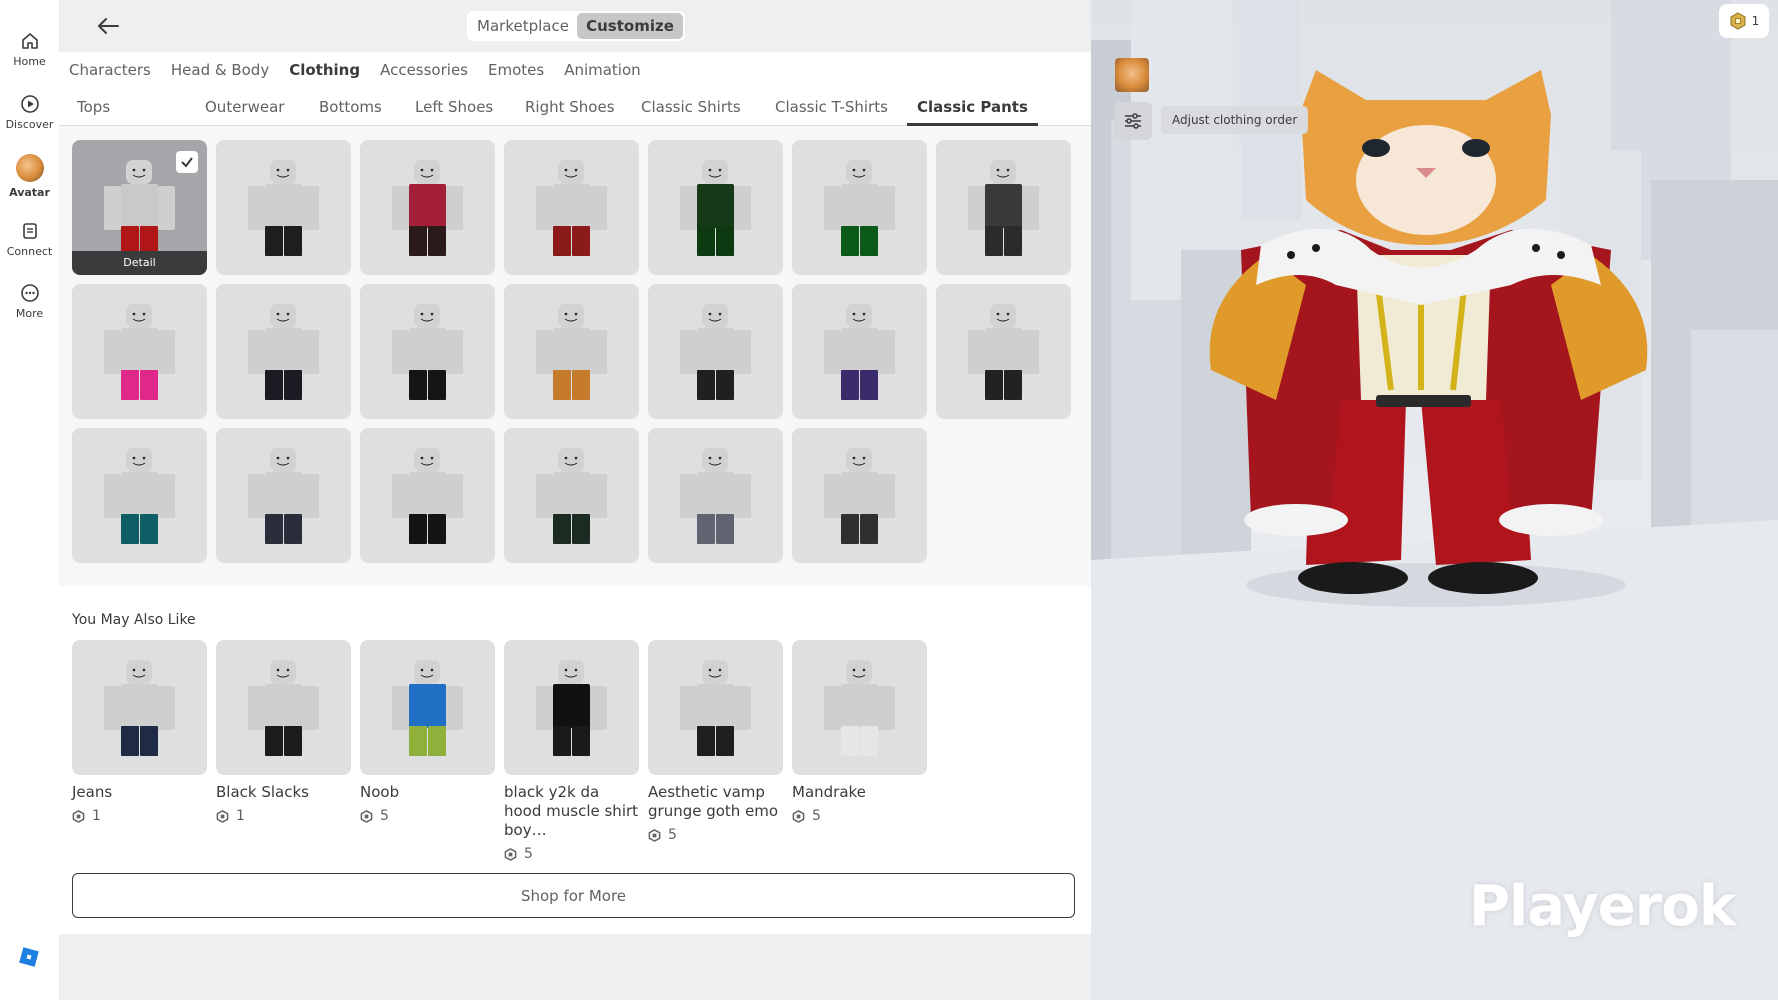  Describe the element at coordinates (859, 816) in the screenshot. I see `recommended-item-price: 5` at that location.